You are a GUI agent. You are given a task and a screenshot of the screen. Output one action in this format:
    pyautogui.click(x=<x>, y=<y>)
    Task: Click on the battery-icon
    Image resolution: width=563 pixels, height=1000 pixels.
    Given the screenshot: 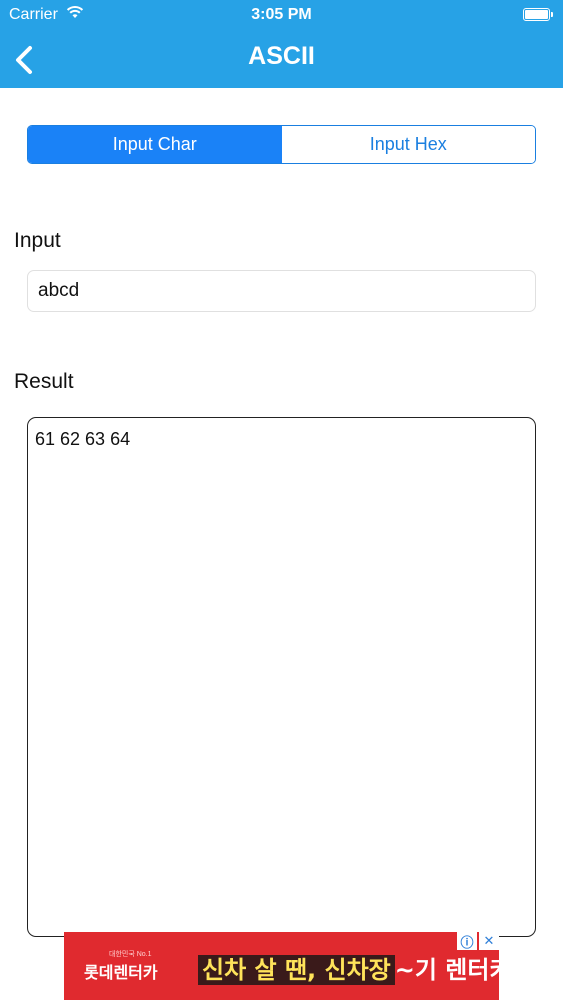 What is the action you would take?
    pyautogui.click(x=538, y=14)
    